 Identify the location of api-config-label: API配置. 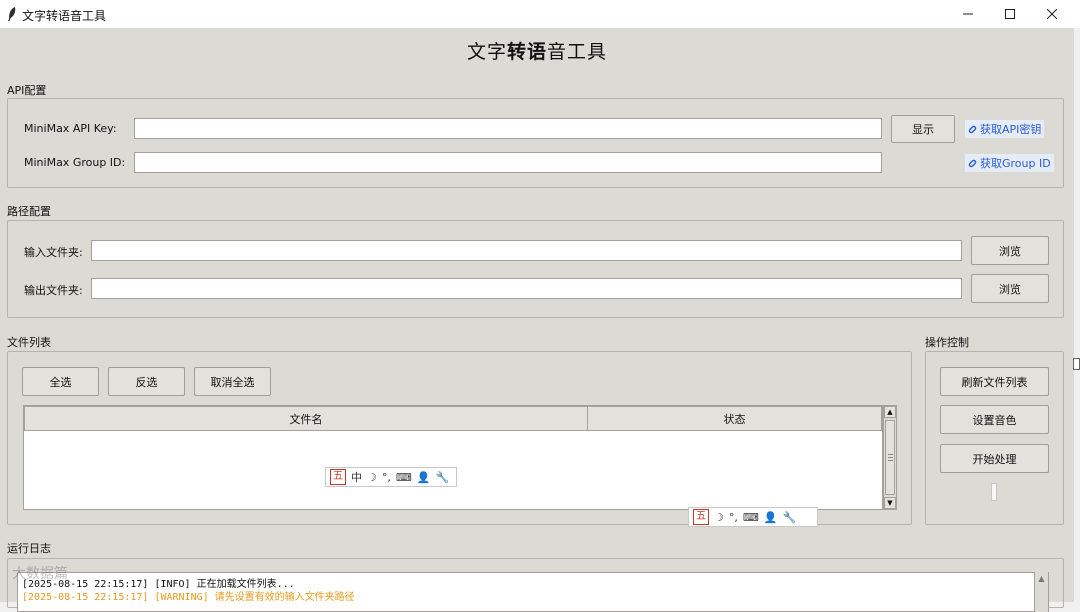
(27, 90).